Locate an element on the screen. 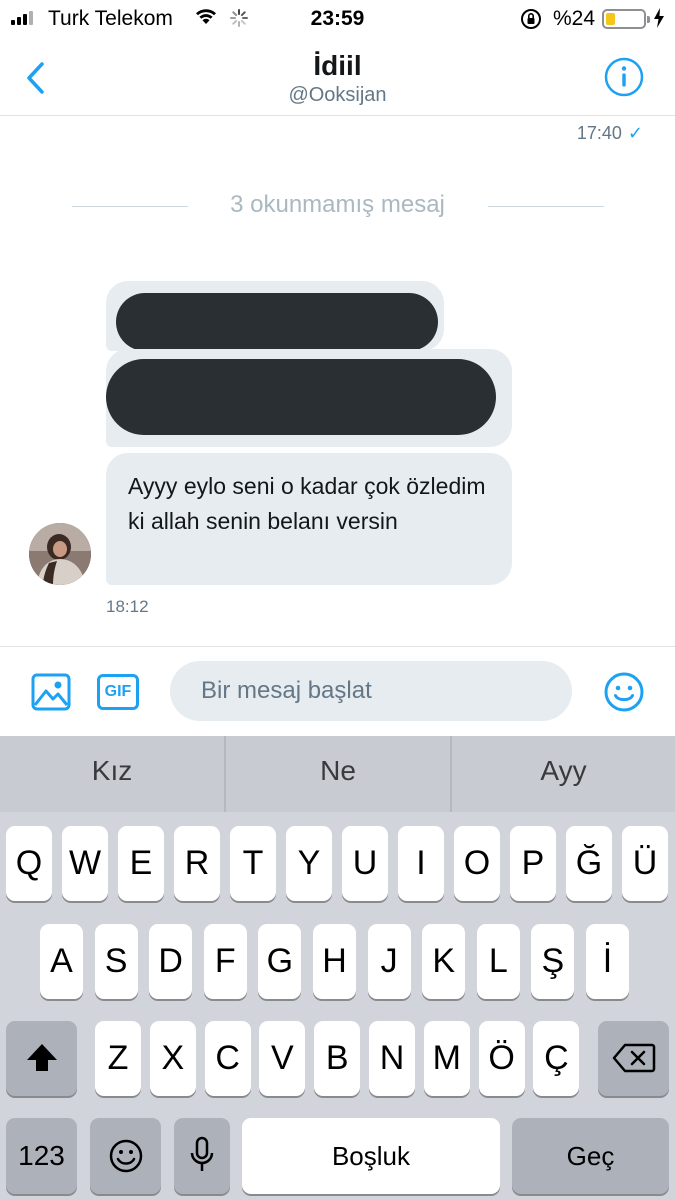 This screenshot has height=1200, width=675. key-label: T is located at coordinates (253, 863).